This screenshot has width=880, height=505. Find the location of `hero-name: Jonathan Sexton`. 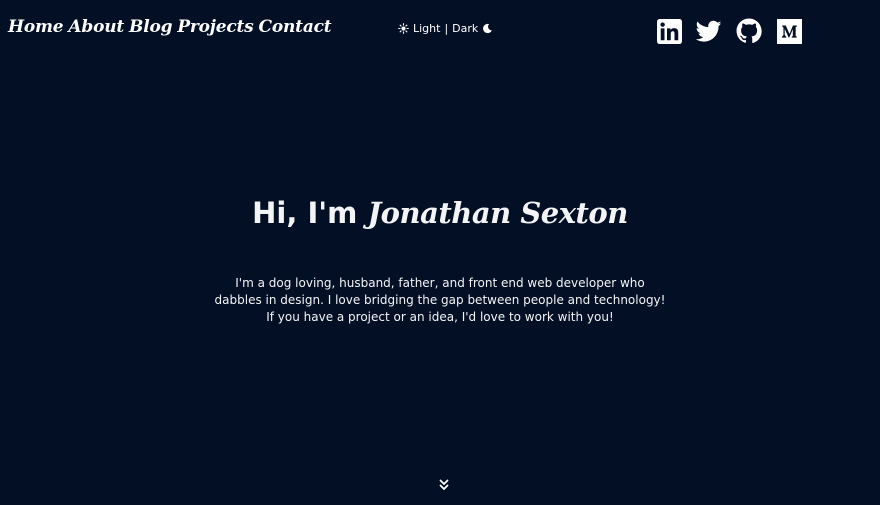

hero-name: Jonathan Sexton is located at coordinates (497, 213).